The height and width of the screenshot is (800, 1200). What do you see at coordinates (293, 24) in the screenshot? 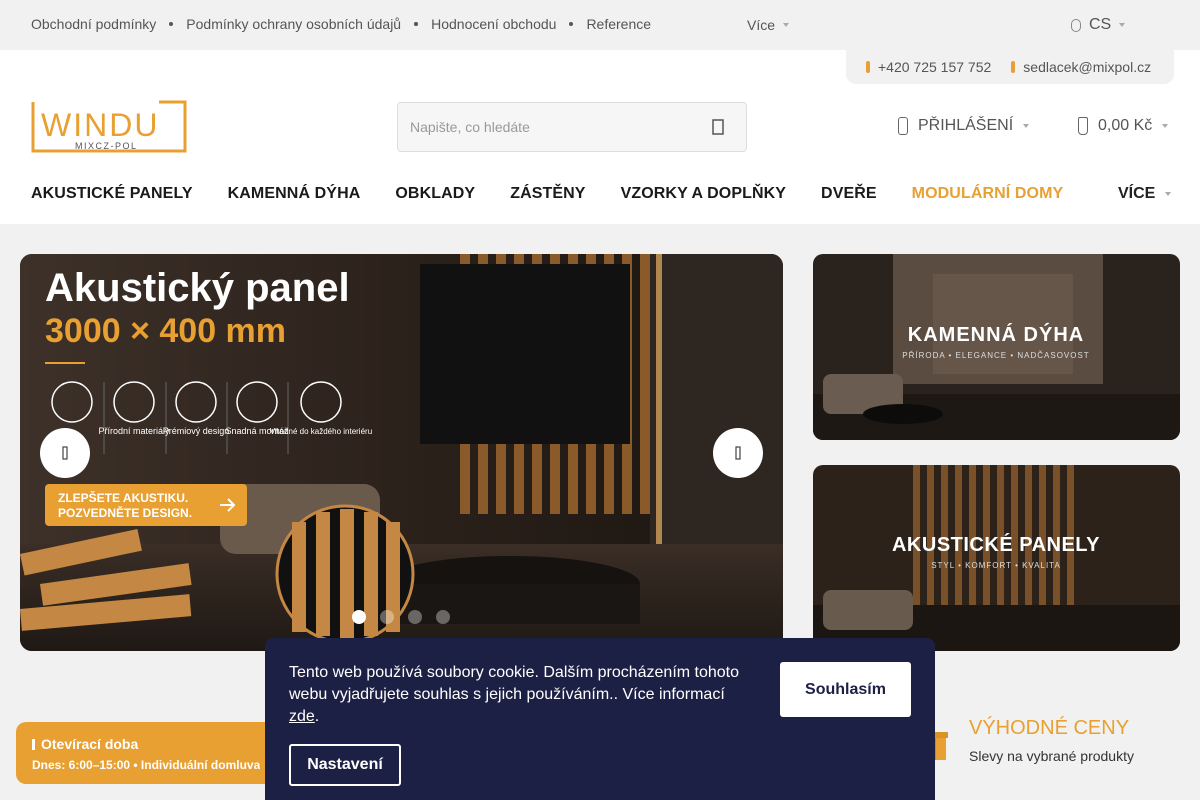
I see `link-ochrana-udaju: Podmínky ochrany osobních údajů` at bounding box center [293, 24].